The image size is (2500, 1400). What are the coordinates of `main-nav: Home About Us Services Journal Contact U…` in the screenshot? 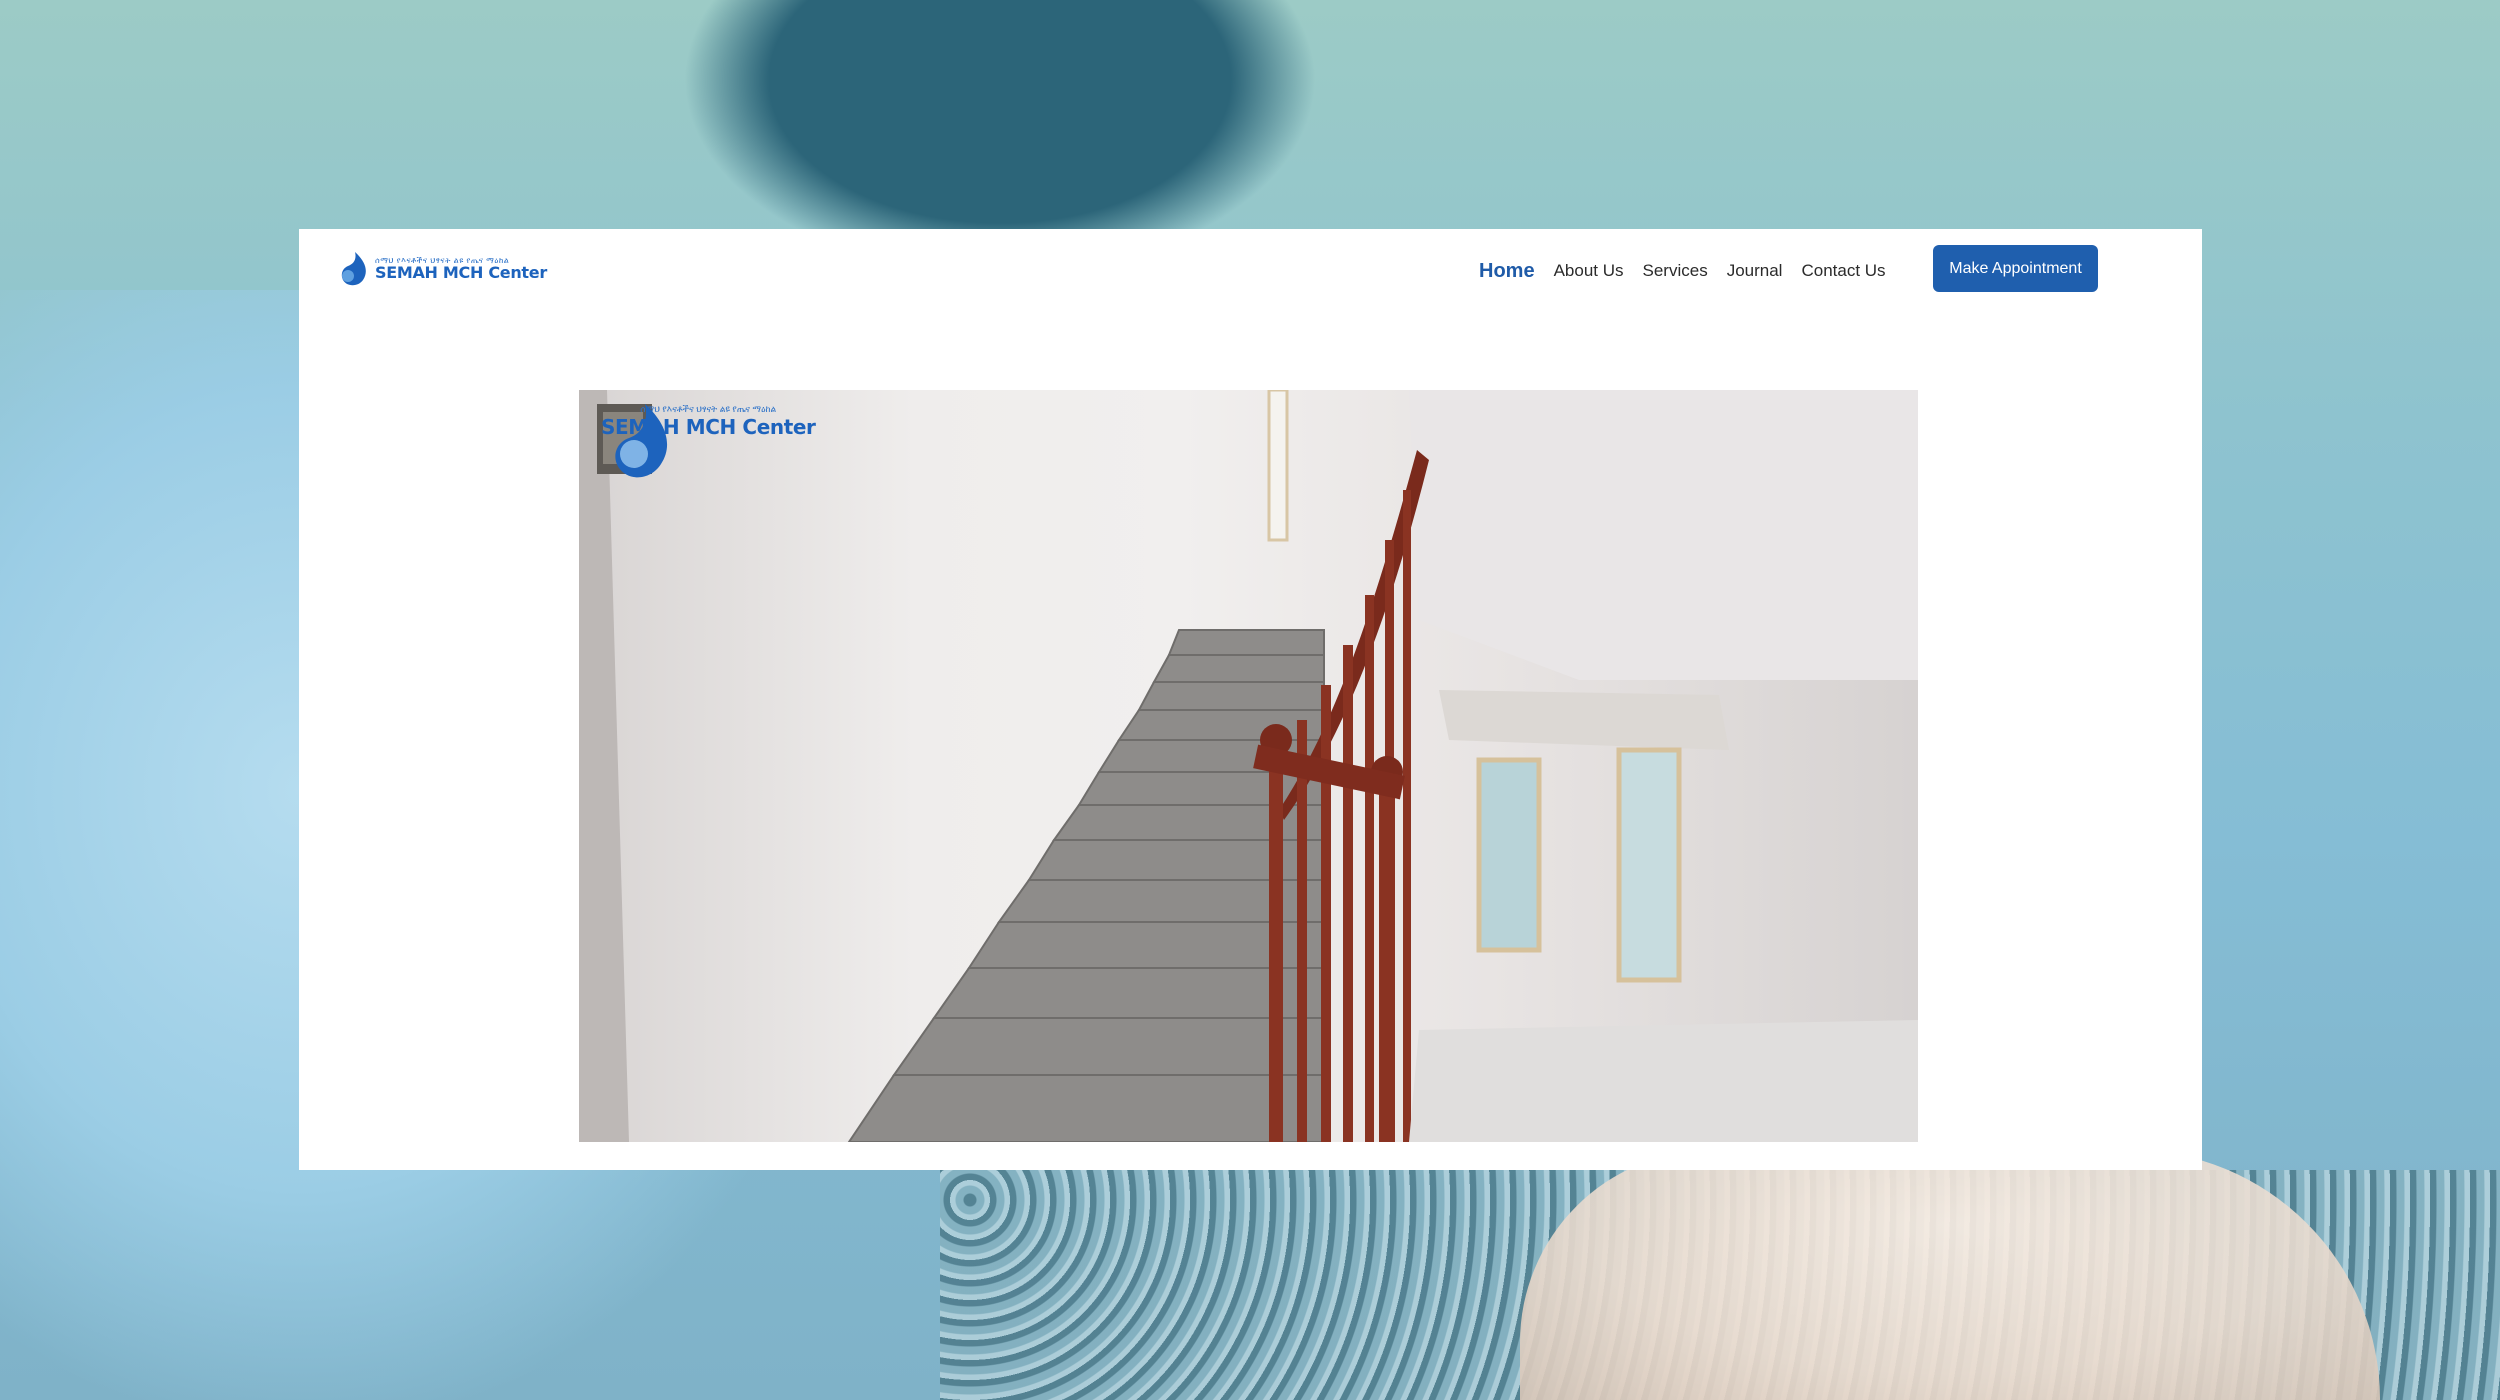 It's located at (1692, 271).